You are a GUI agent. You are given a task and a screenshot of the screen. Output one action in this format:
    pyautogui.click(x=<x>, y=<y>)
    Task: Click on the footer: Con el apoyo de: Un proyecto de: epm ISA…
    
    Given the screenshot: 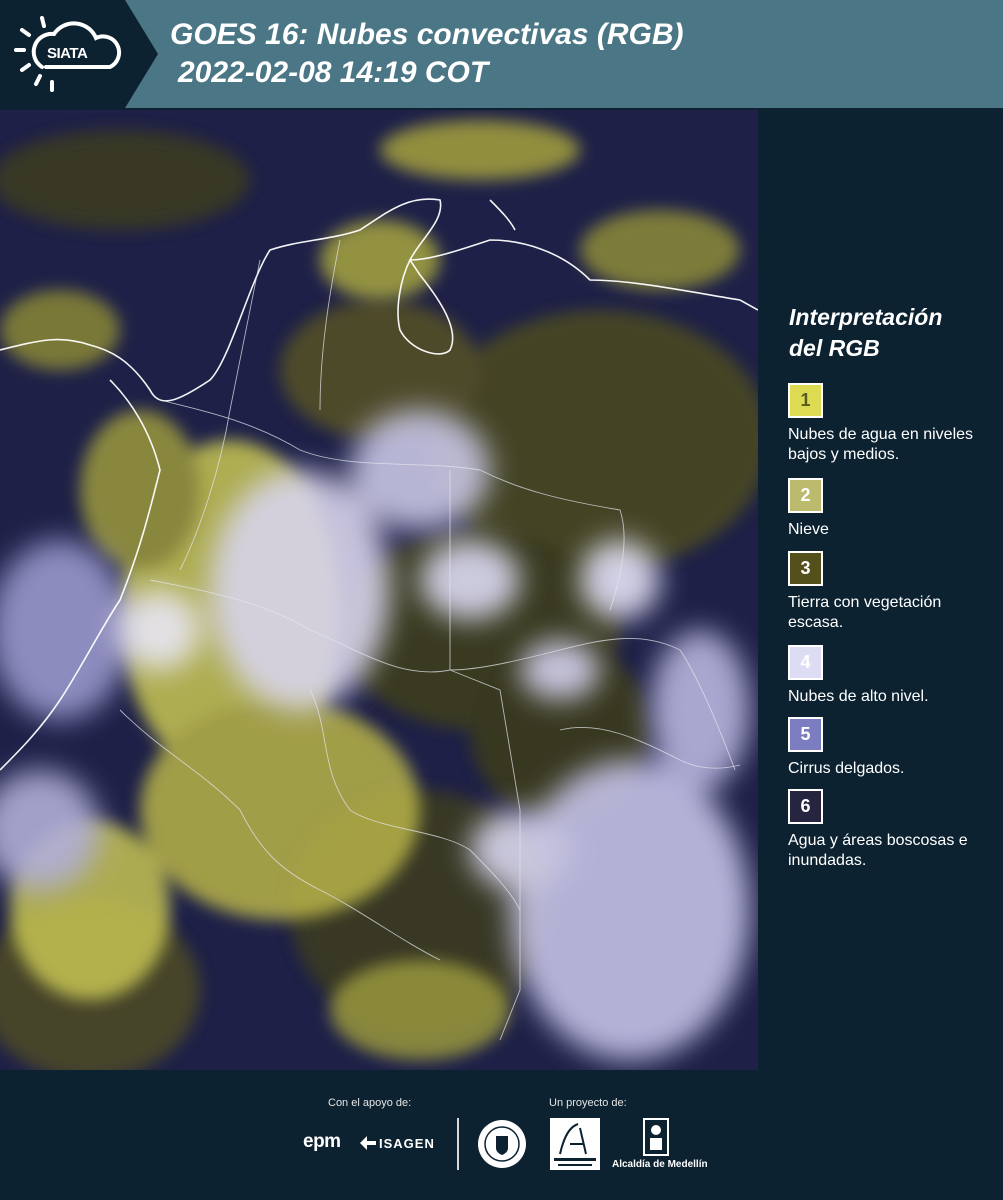 What is the action you would take?
    pyautogui.click(x=501, y=1135)
    